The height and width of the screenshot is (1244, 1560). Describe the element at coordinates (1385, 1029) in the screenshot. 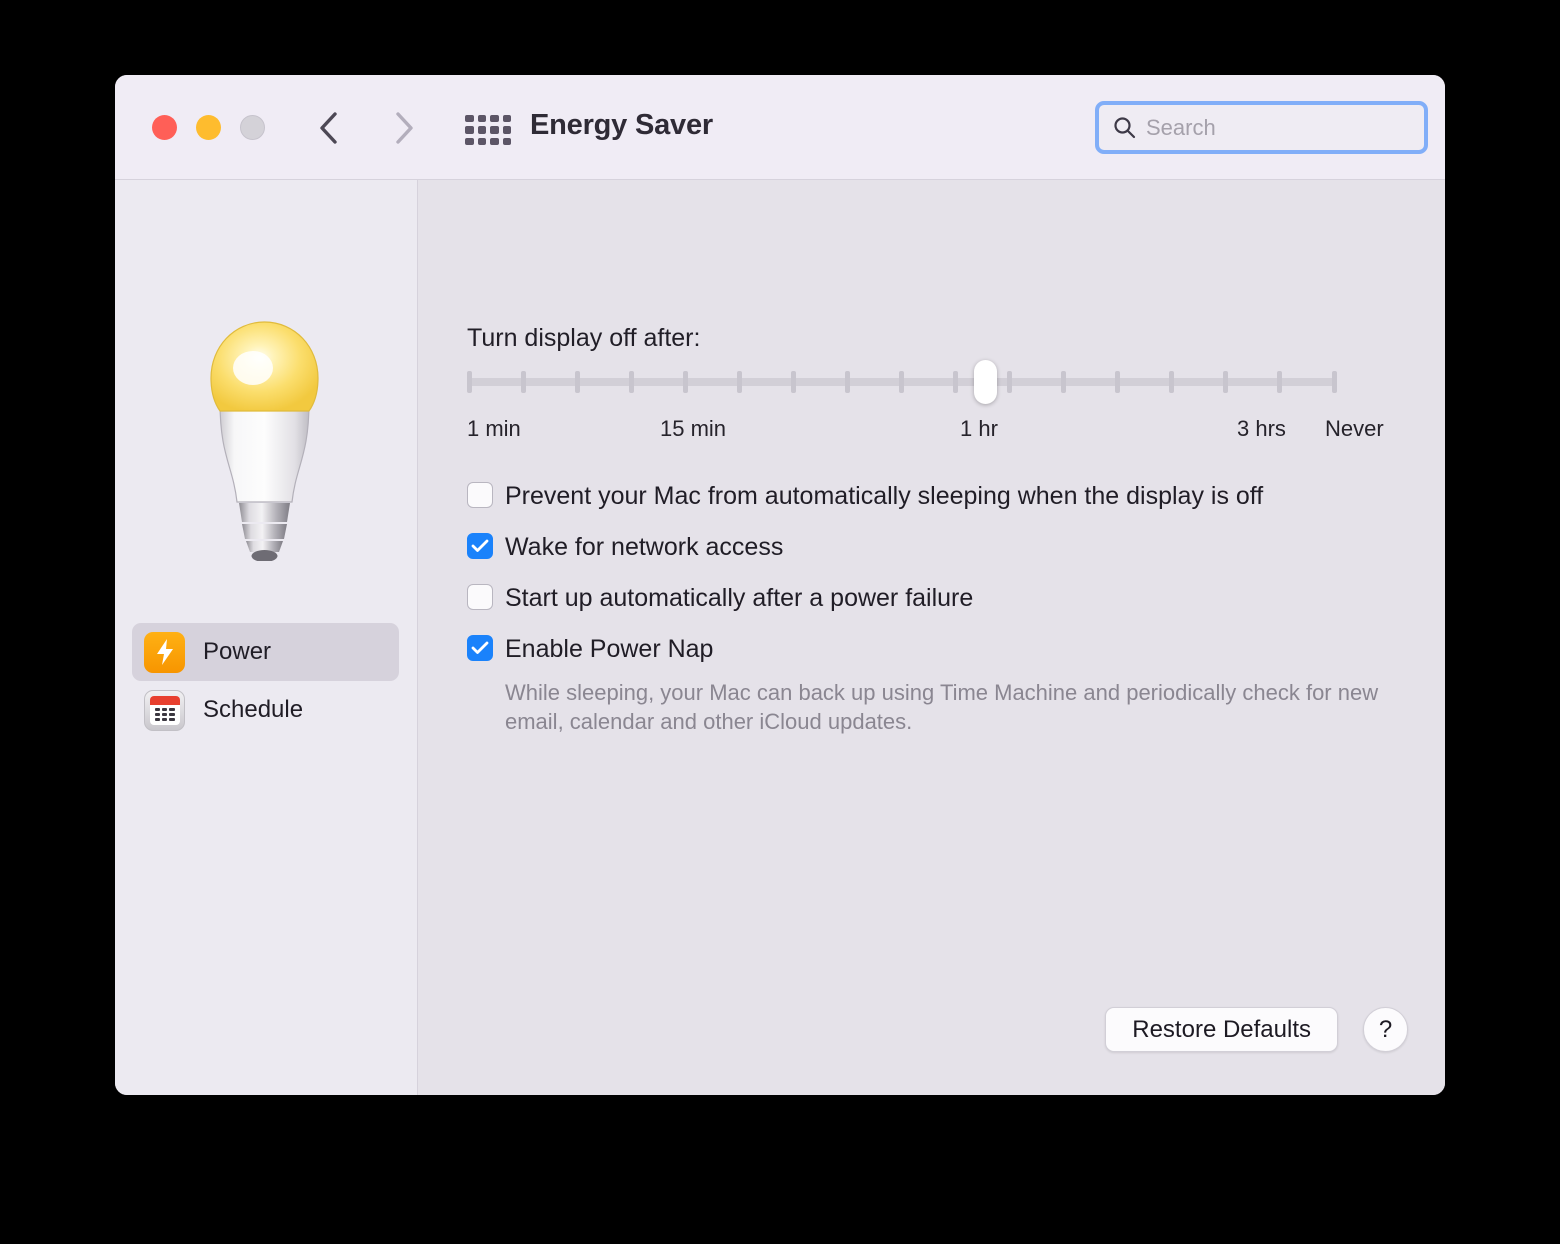

I see `help-button: ?` at that location.